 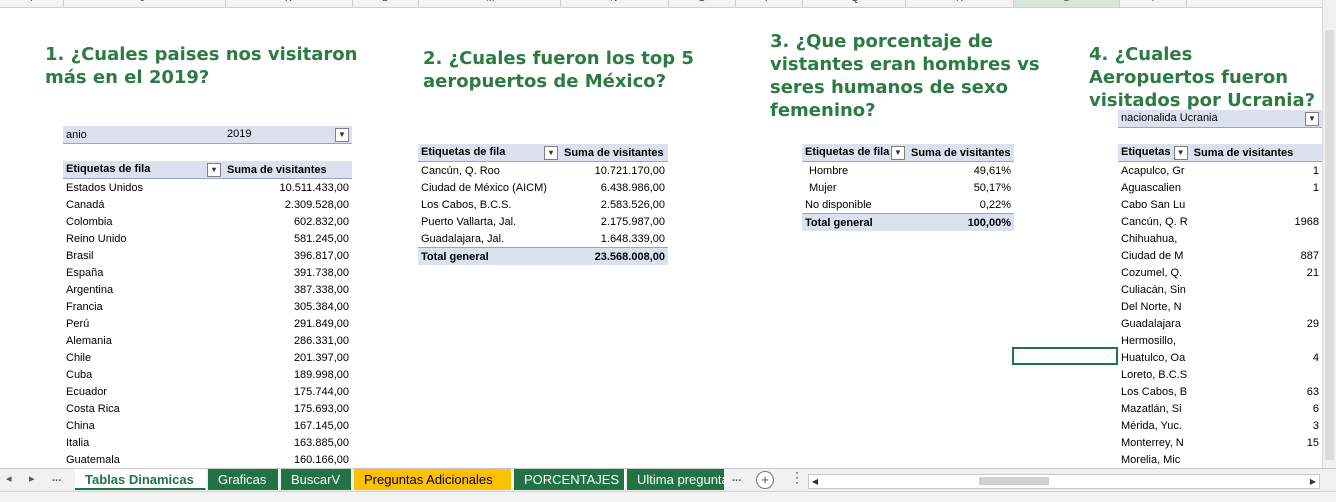 What do you see at coordinates (143, 204) in the screenshot?
I see `row-label: Canadá` at bounding box center [143, 204].